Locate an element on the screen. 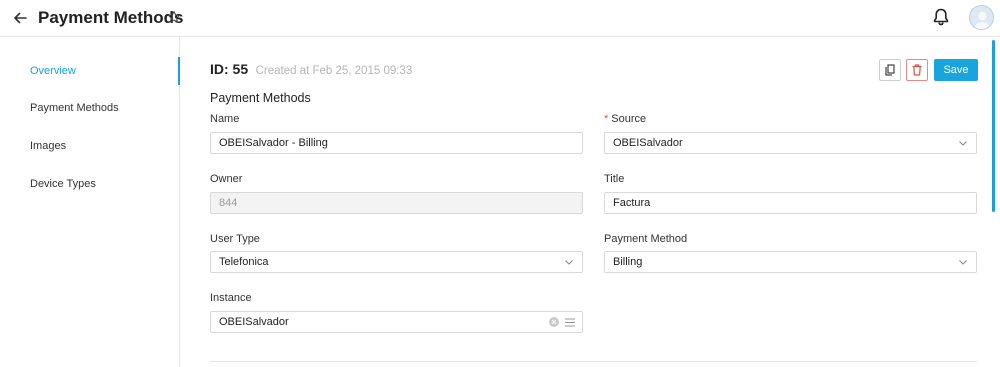 Image resolution: width=1000 pixels, height=367 pixels. payment-method-select: Billing is located at coordinates (790, 262).